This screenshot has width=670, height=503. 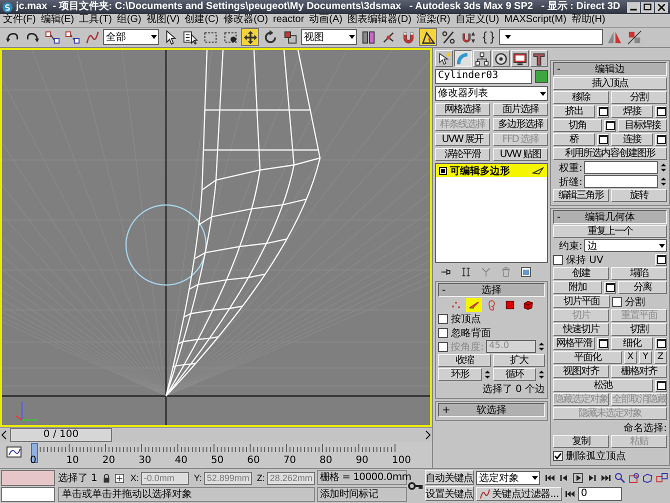 I want to click on object-color-swatch, so click(x=541, y=76).